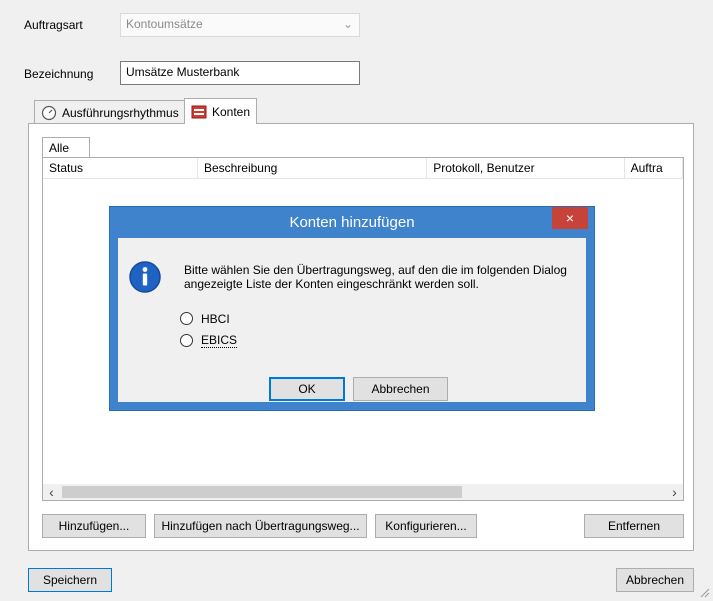  What do you see at coordinates (199, 111) in the screenshot?
I see `accounts-book-icon` at bounding box center [199, 111].